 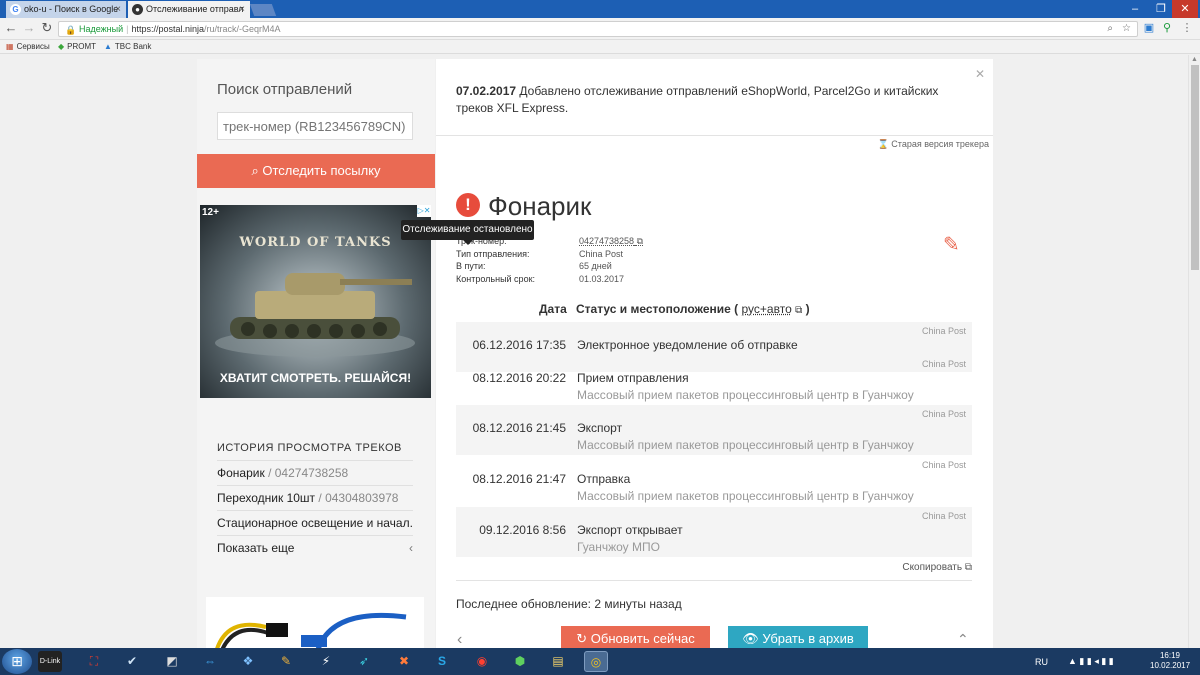 I want to click on page-scrollbar: ▲, so click(x=1194, y=351).